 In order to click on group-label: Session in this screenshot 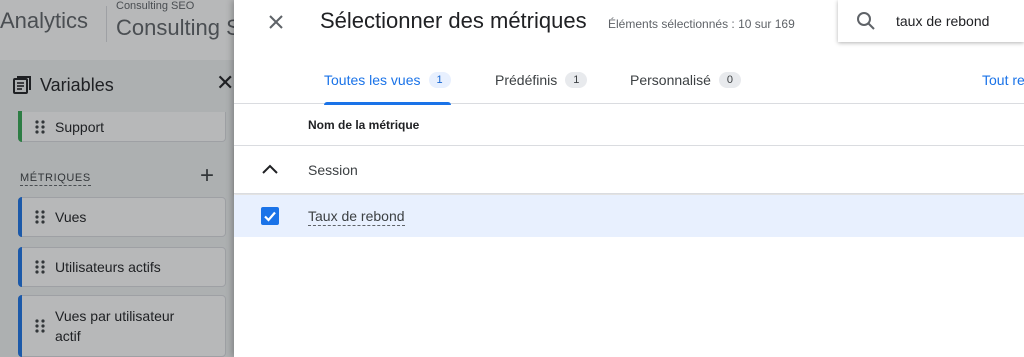, I will do `click(333, 170)`.